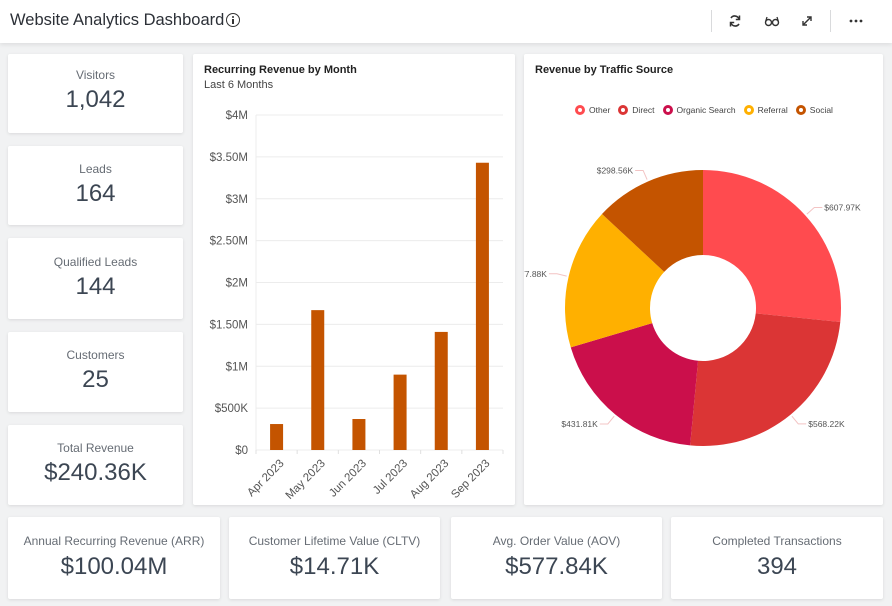 The width and height of the screenshot is (892, 606). What do you see at coordinates (95, 169) in the screenshot?
I see `kpi-label: Leads` at bounding box center [95, 169].